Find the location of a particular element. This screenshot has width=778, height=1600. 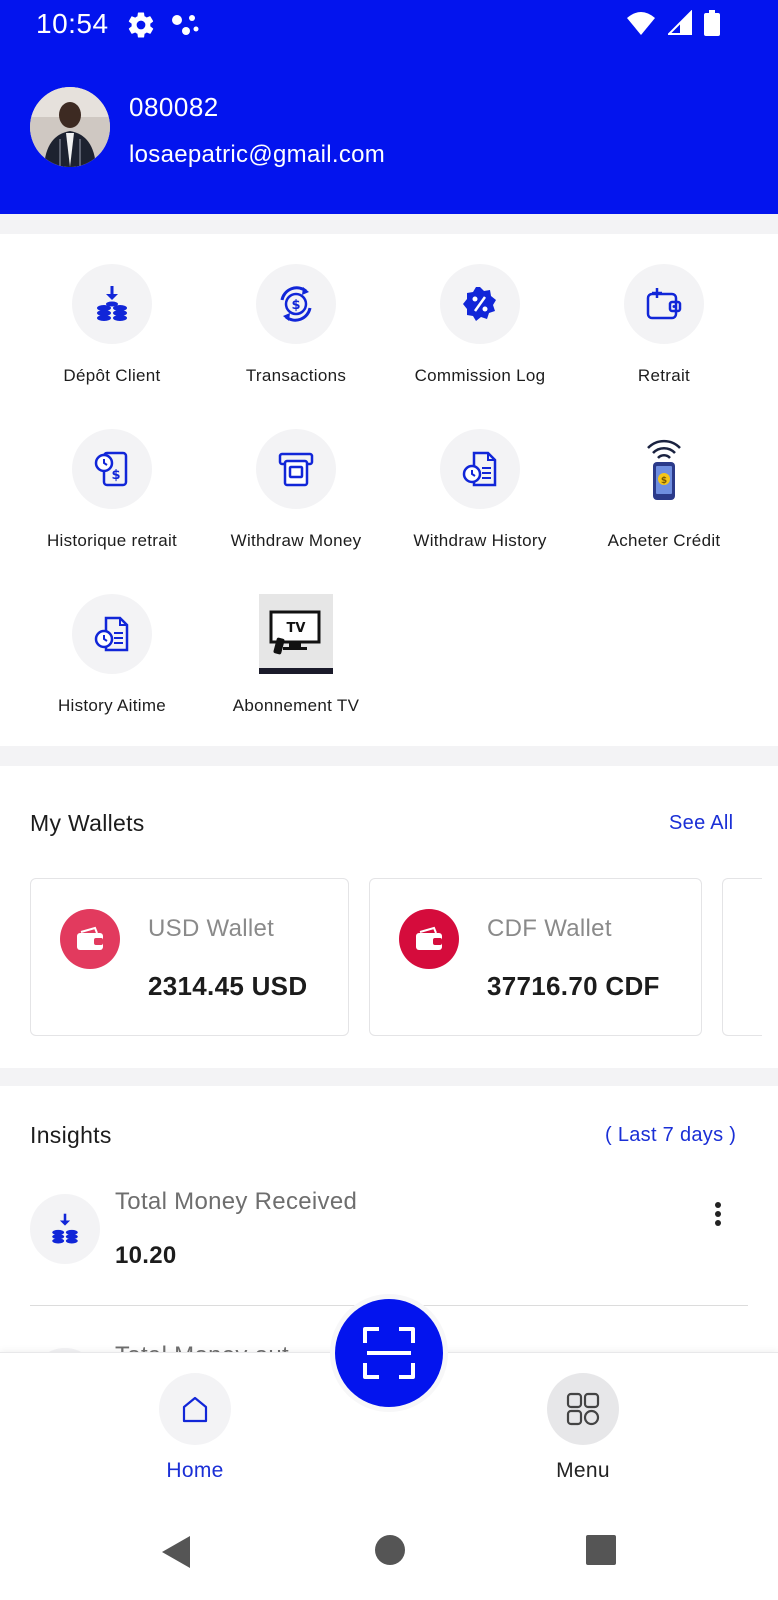

insight-received-icon-wrap is located at coordinates (65, 1229).